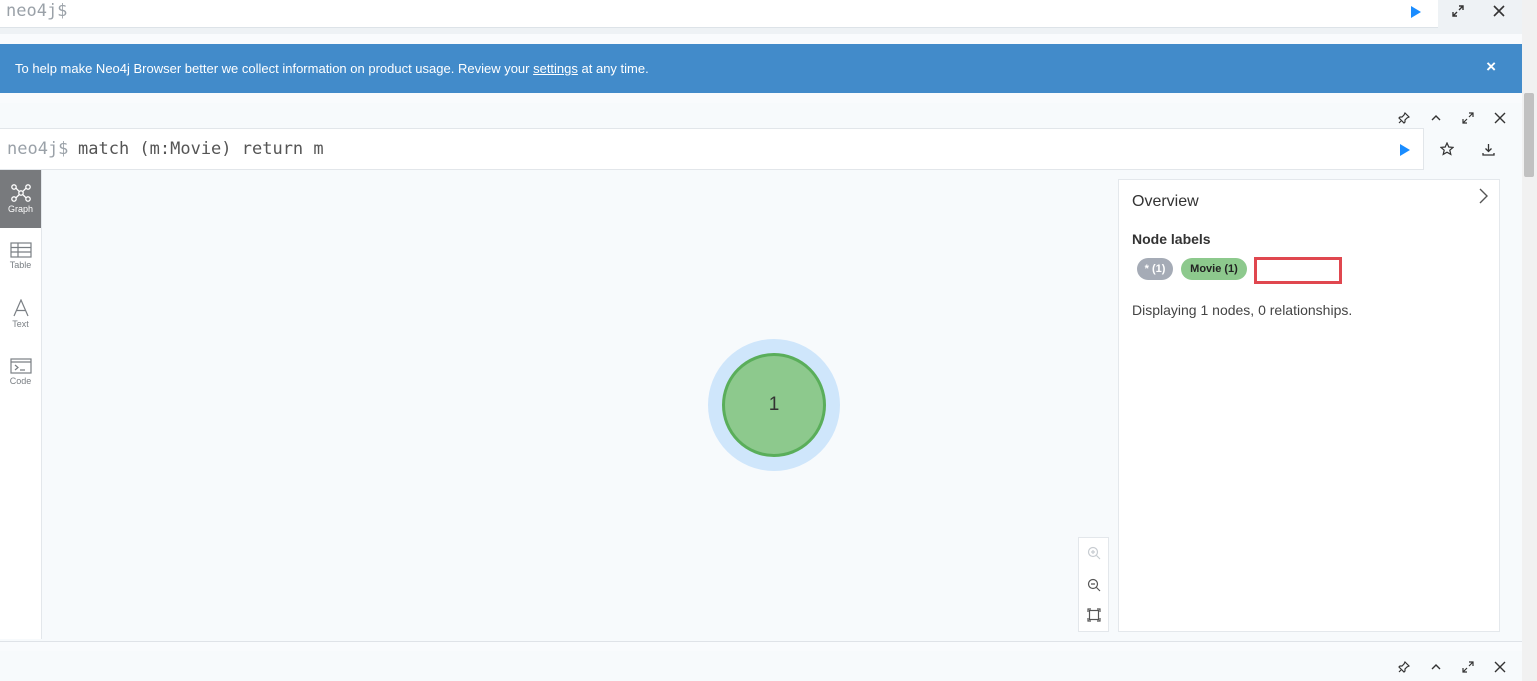  I want to click on page-scrollbar, so click(1529, 340).